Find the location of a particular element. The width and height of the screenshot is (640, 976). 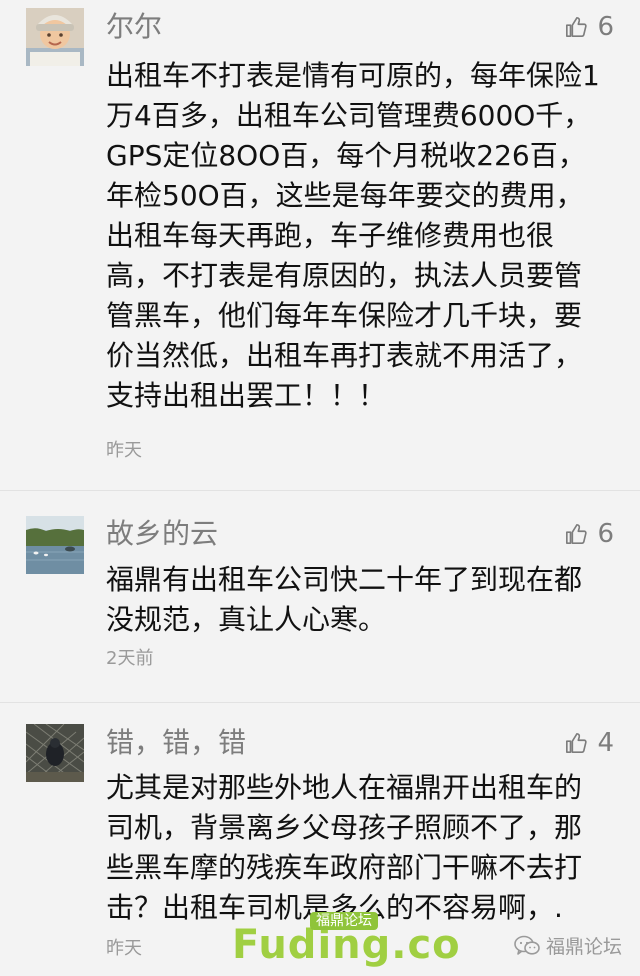

avatar-lake-image is located at coordinates (55, 545).